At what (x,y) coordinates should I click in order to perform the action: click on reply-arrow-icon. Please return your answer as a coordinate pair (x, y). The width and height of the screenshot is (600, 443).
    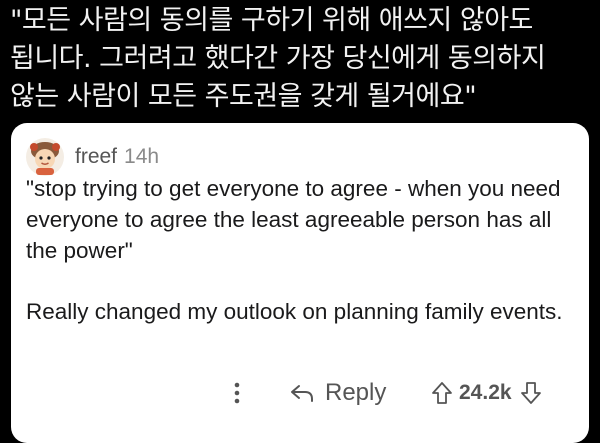
    Looking at the image, I should click on (302, 393).